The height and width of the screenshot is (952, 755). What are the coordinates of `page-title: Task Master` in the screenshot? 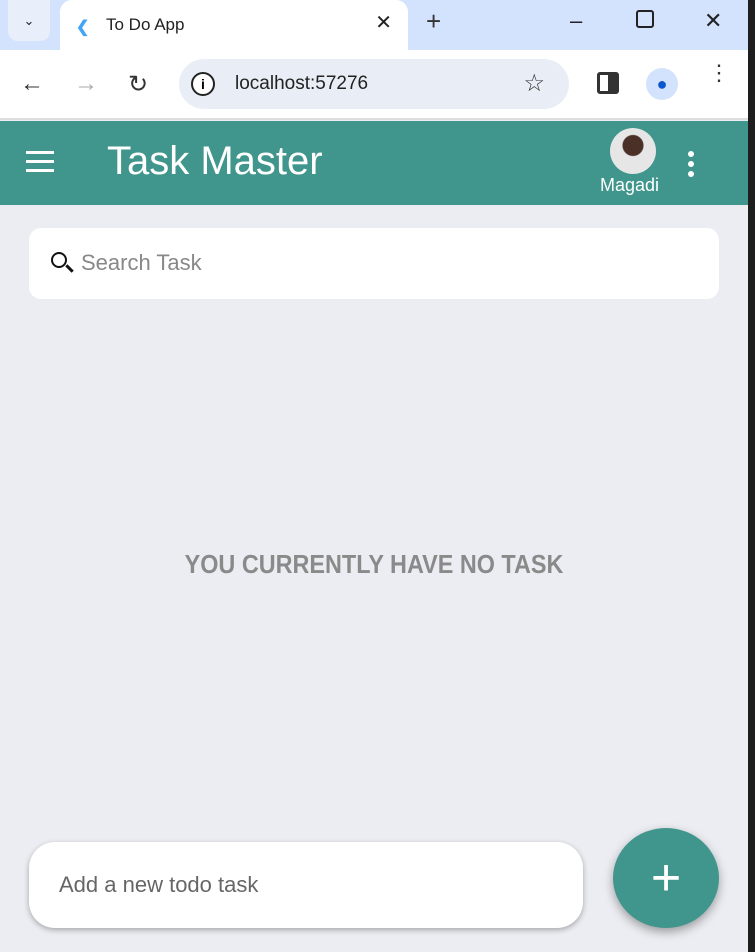 It's located at (215, 161).